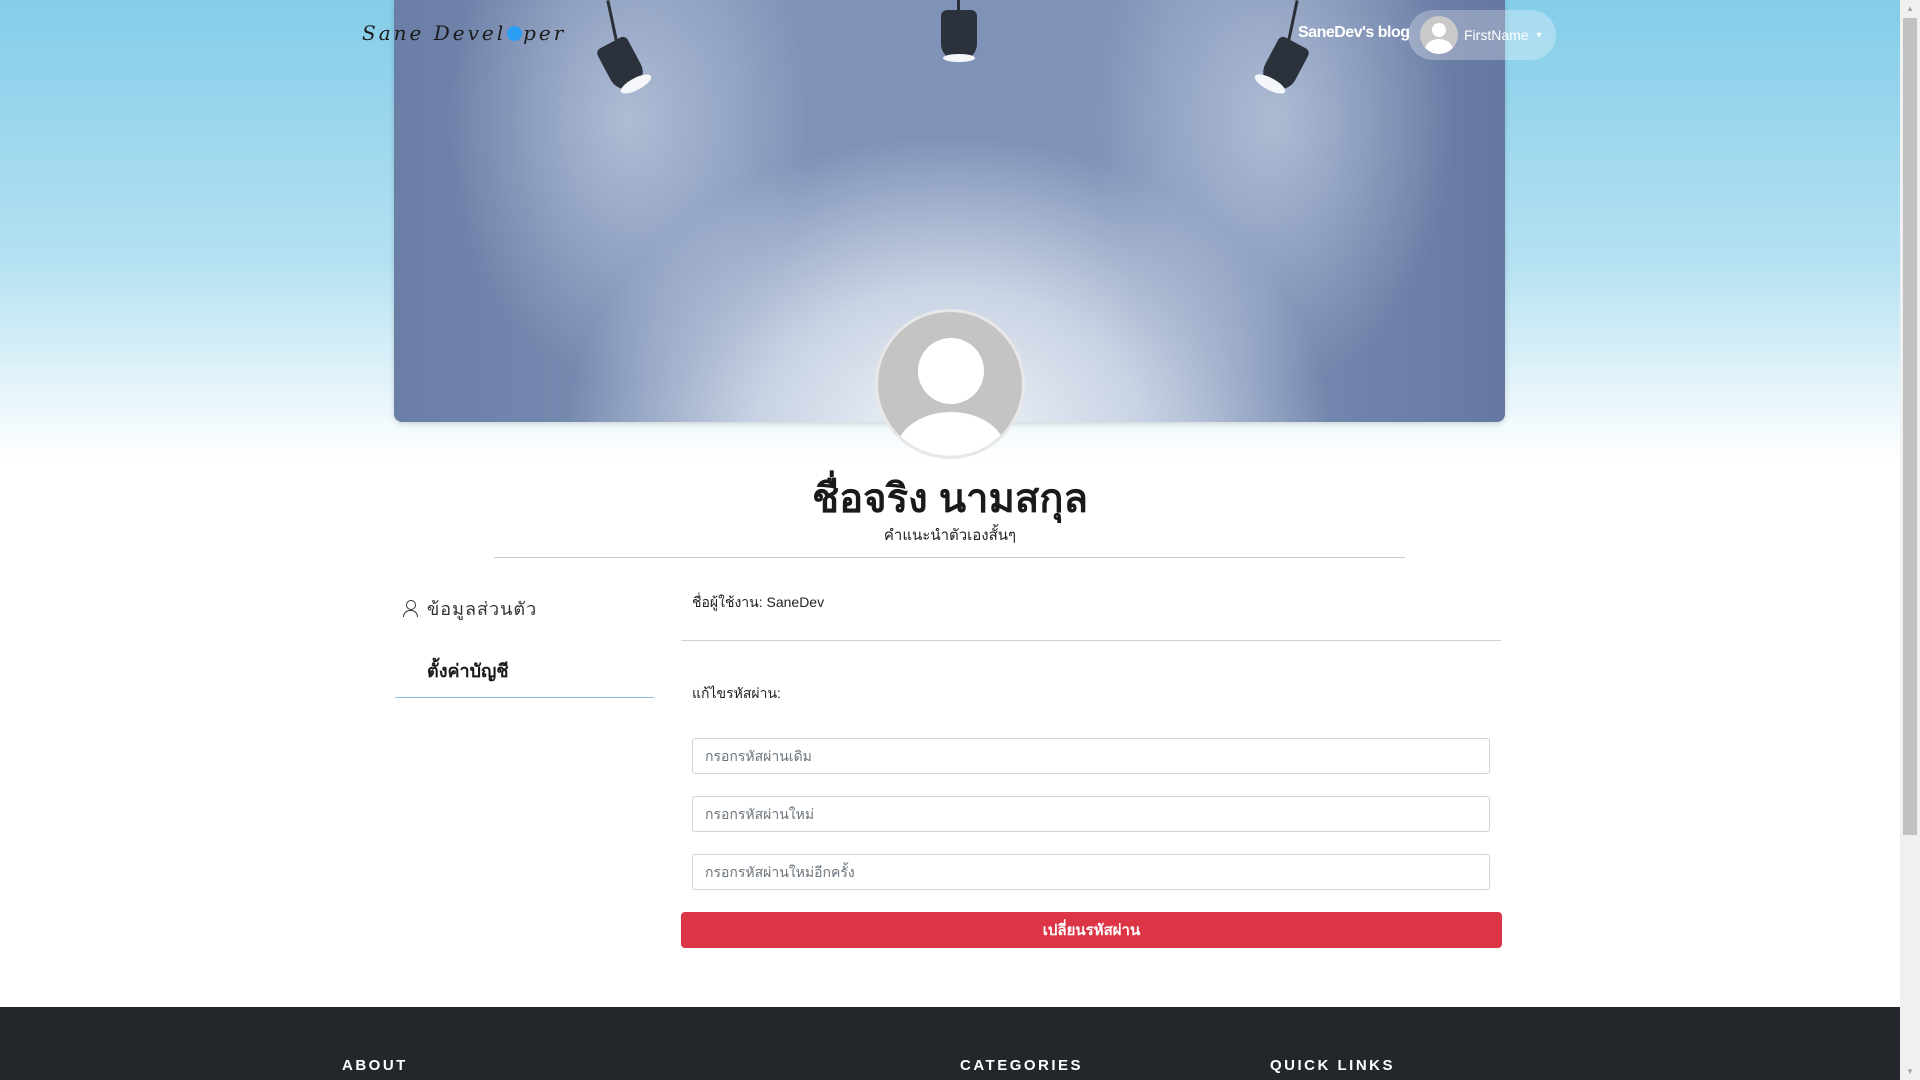 The image size is (1920, 1080). I want to click on user-menu-dropdown: FirstName ▾, so click(1482, 35).